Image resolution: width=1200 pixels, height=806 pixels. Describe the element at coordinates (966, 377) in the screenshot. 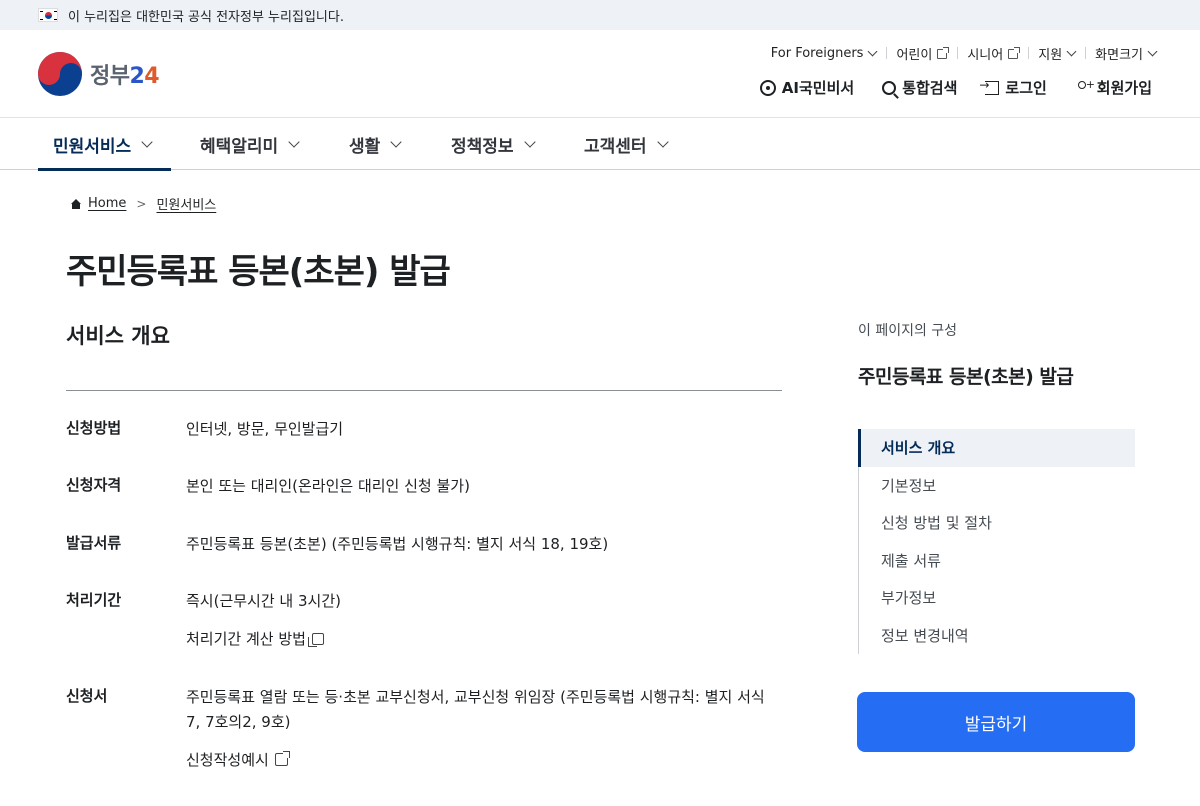

I see `toc-title: 주민등록표 등본(초본) 발급` at that location.